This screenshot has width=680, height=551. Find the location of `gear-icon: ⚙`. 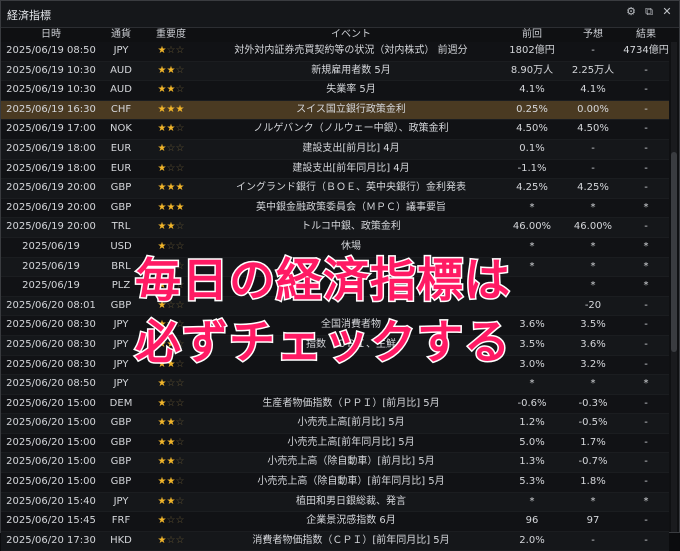

gear-icon: ⚙ is located at coordinates (631, 12).